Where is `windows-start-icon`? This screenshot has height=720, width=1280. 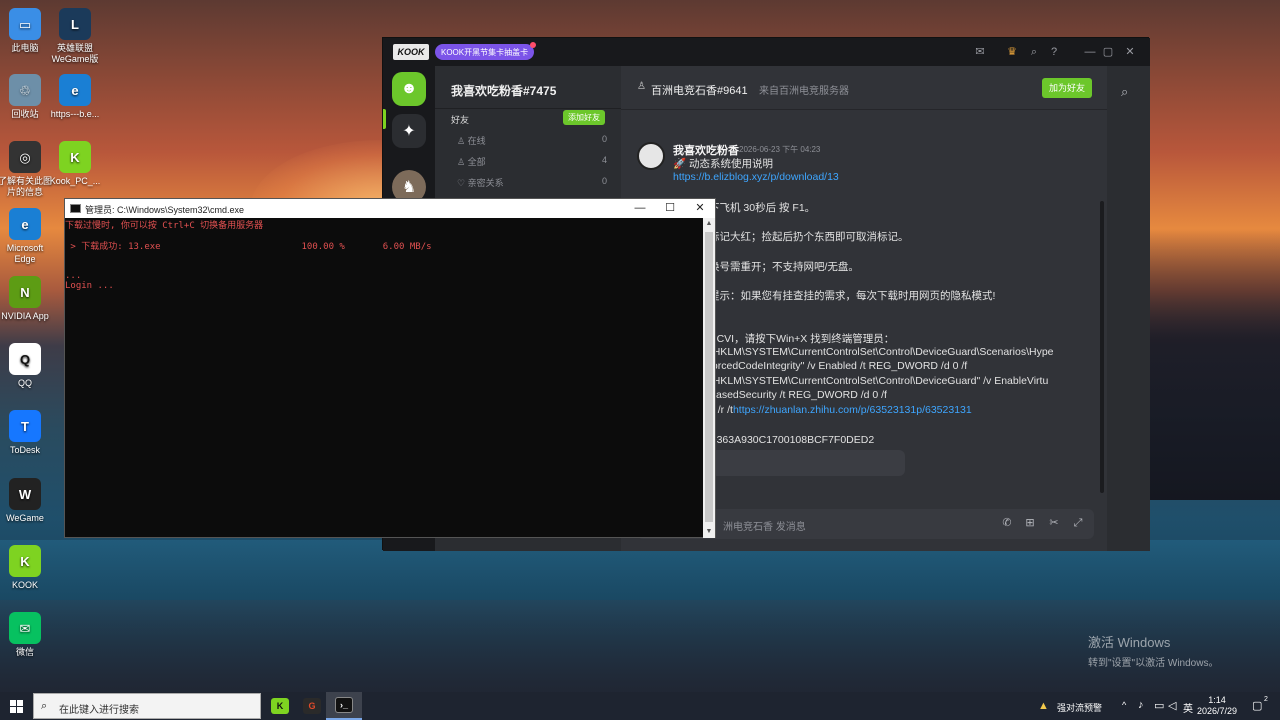
windows-start-icon is located at coordinates (16, 706).